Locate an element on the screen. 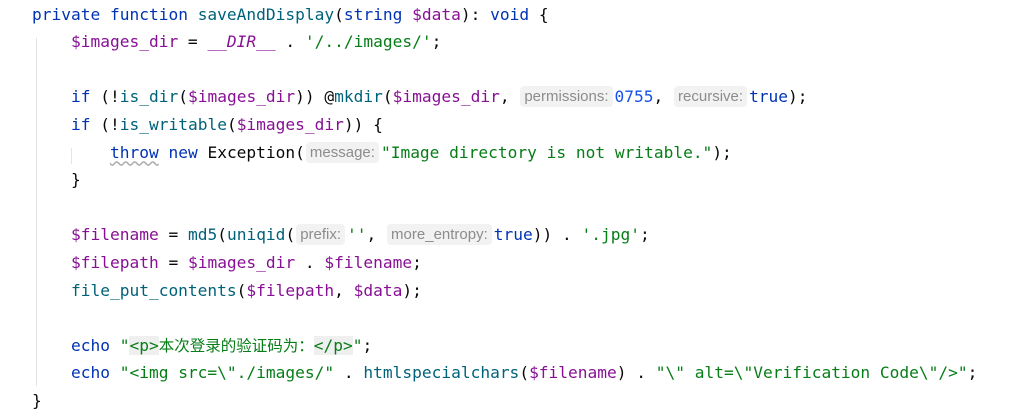 This screenshot has width=1029, height=420. string-token: "<img src=\"./images/" is located at coordinates (222, 373).